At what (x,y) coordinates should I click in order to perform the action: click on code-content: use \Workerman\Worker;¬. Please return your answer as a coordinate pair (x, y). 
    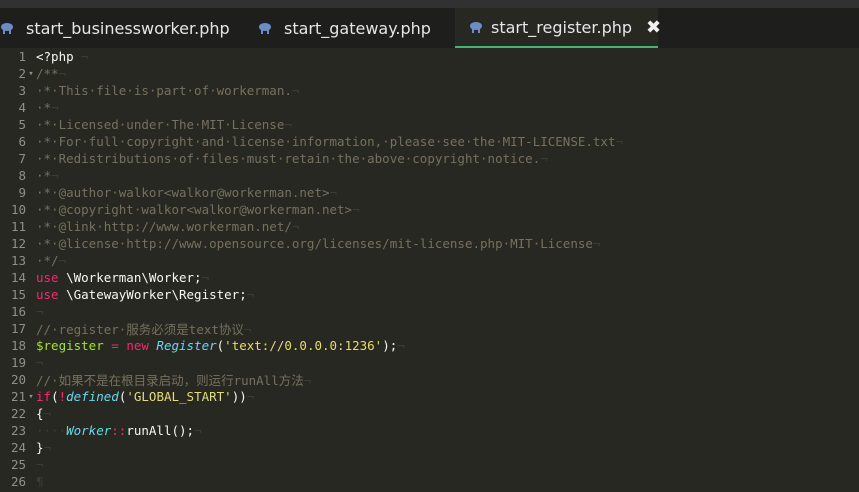
    Looking at the image, I should click on (122, 277).